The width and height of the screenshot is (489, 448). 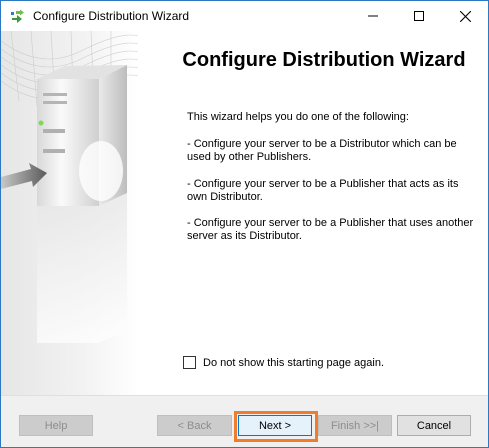 What do you see at coordinates (244, 16) in the screenshot?
I see `title-bar: Configure Distribution Wizard` at bounding box center [244, 16].